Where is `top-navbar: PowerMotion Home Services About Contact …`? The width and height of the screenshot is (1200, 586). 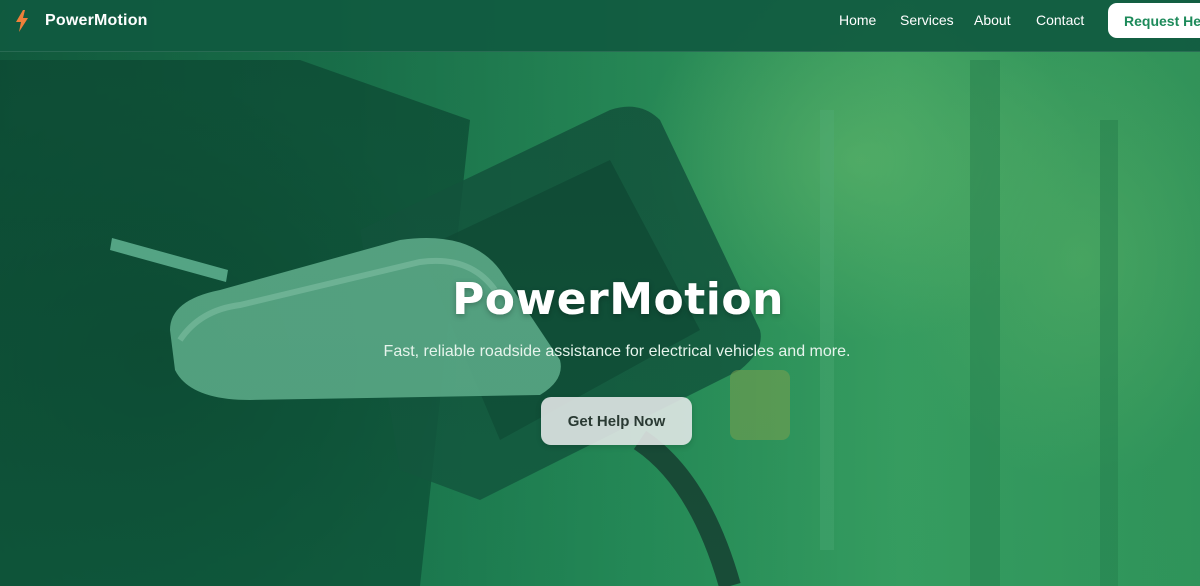
top-navbar: PowerMotion Home Services About Contact … is located at coordinates (600, 26).